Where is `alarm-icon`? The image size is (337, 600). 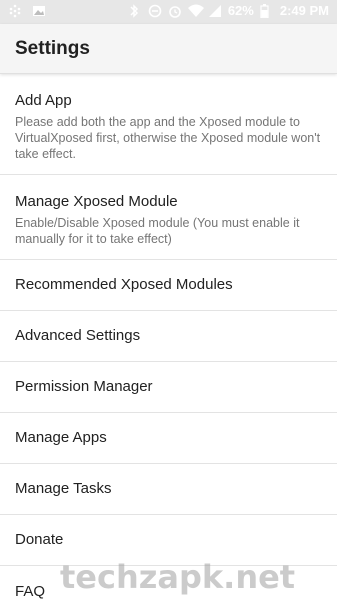 alarm-icon is located at coordinates (175, 11).